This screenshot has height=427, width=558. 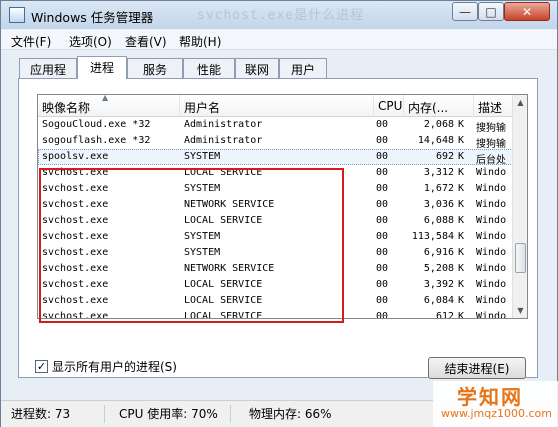 I want to click on show-all-users-toggle: ✓ 显示所有用户的进程(S), so click(x=106, y=366).